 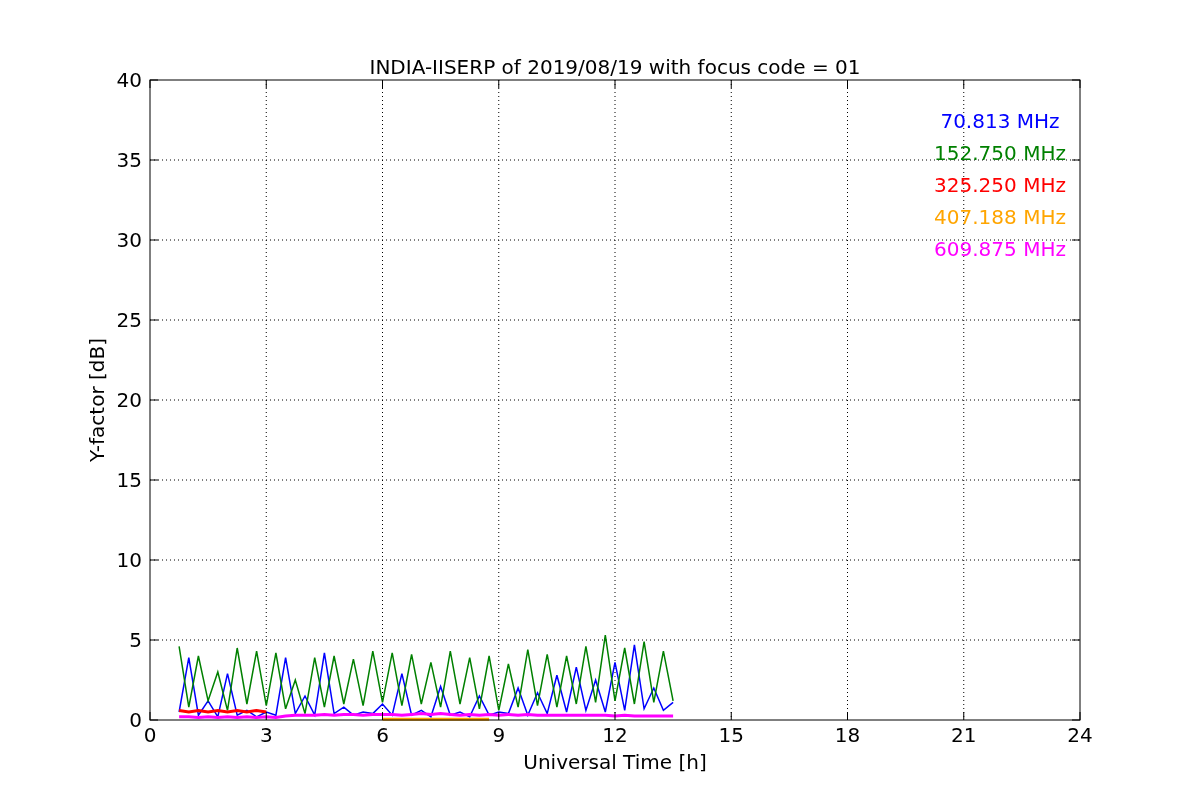 I want to click on y-axis-label: Y-factor [dB], so click(x=97, y=400).